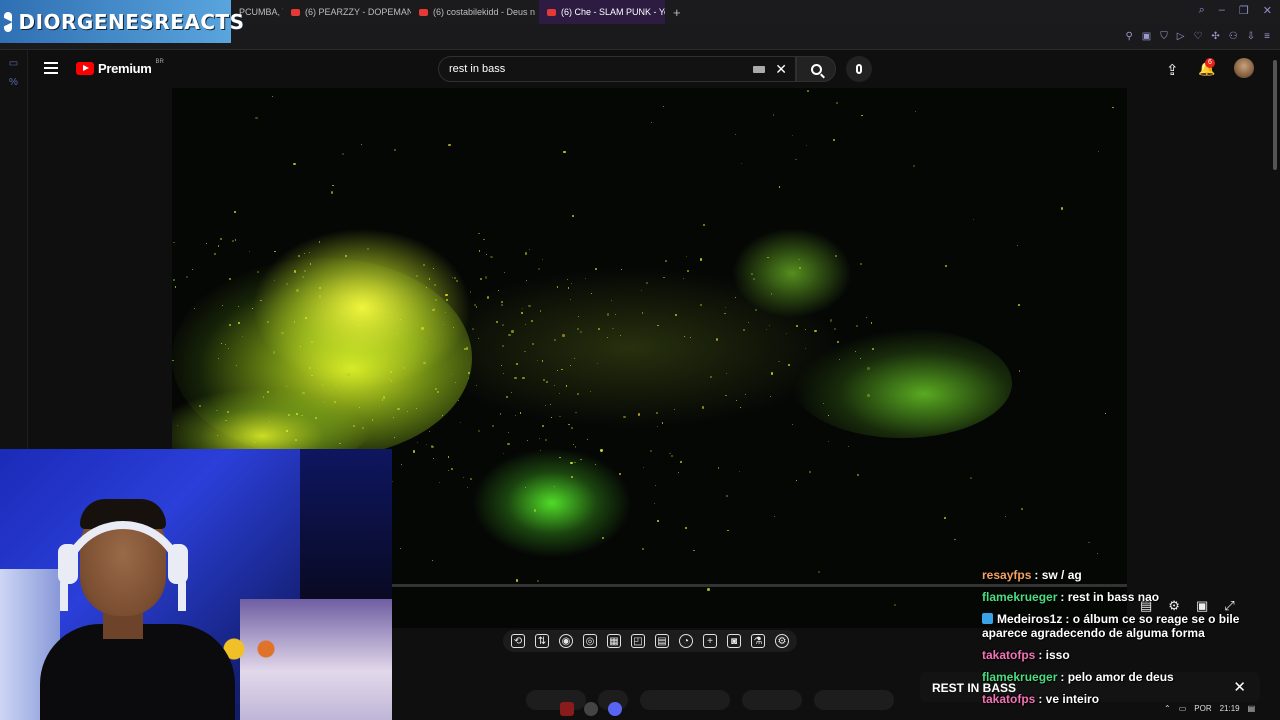  What do you see at coordinates (1202, 708) in the screenshot?
I see `tray-language: POR` at bounding box center [1202, 708].